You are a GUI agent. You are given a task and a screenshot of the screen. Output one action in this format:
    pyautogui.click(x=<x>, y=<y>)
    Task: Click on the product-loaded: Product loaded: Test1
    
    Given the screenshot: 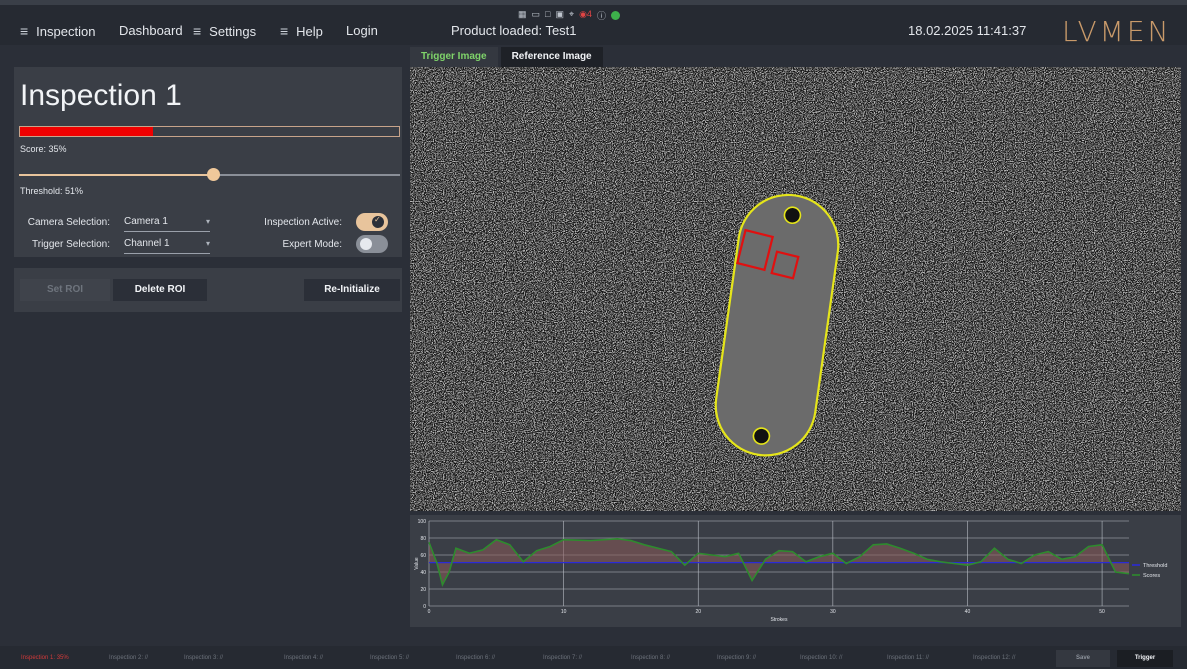 What is the action you would take?
    pyautogui.click(x=514, y=30)
    